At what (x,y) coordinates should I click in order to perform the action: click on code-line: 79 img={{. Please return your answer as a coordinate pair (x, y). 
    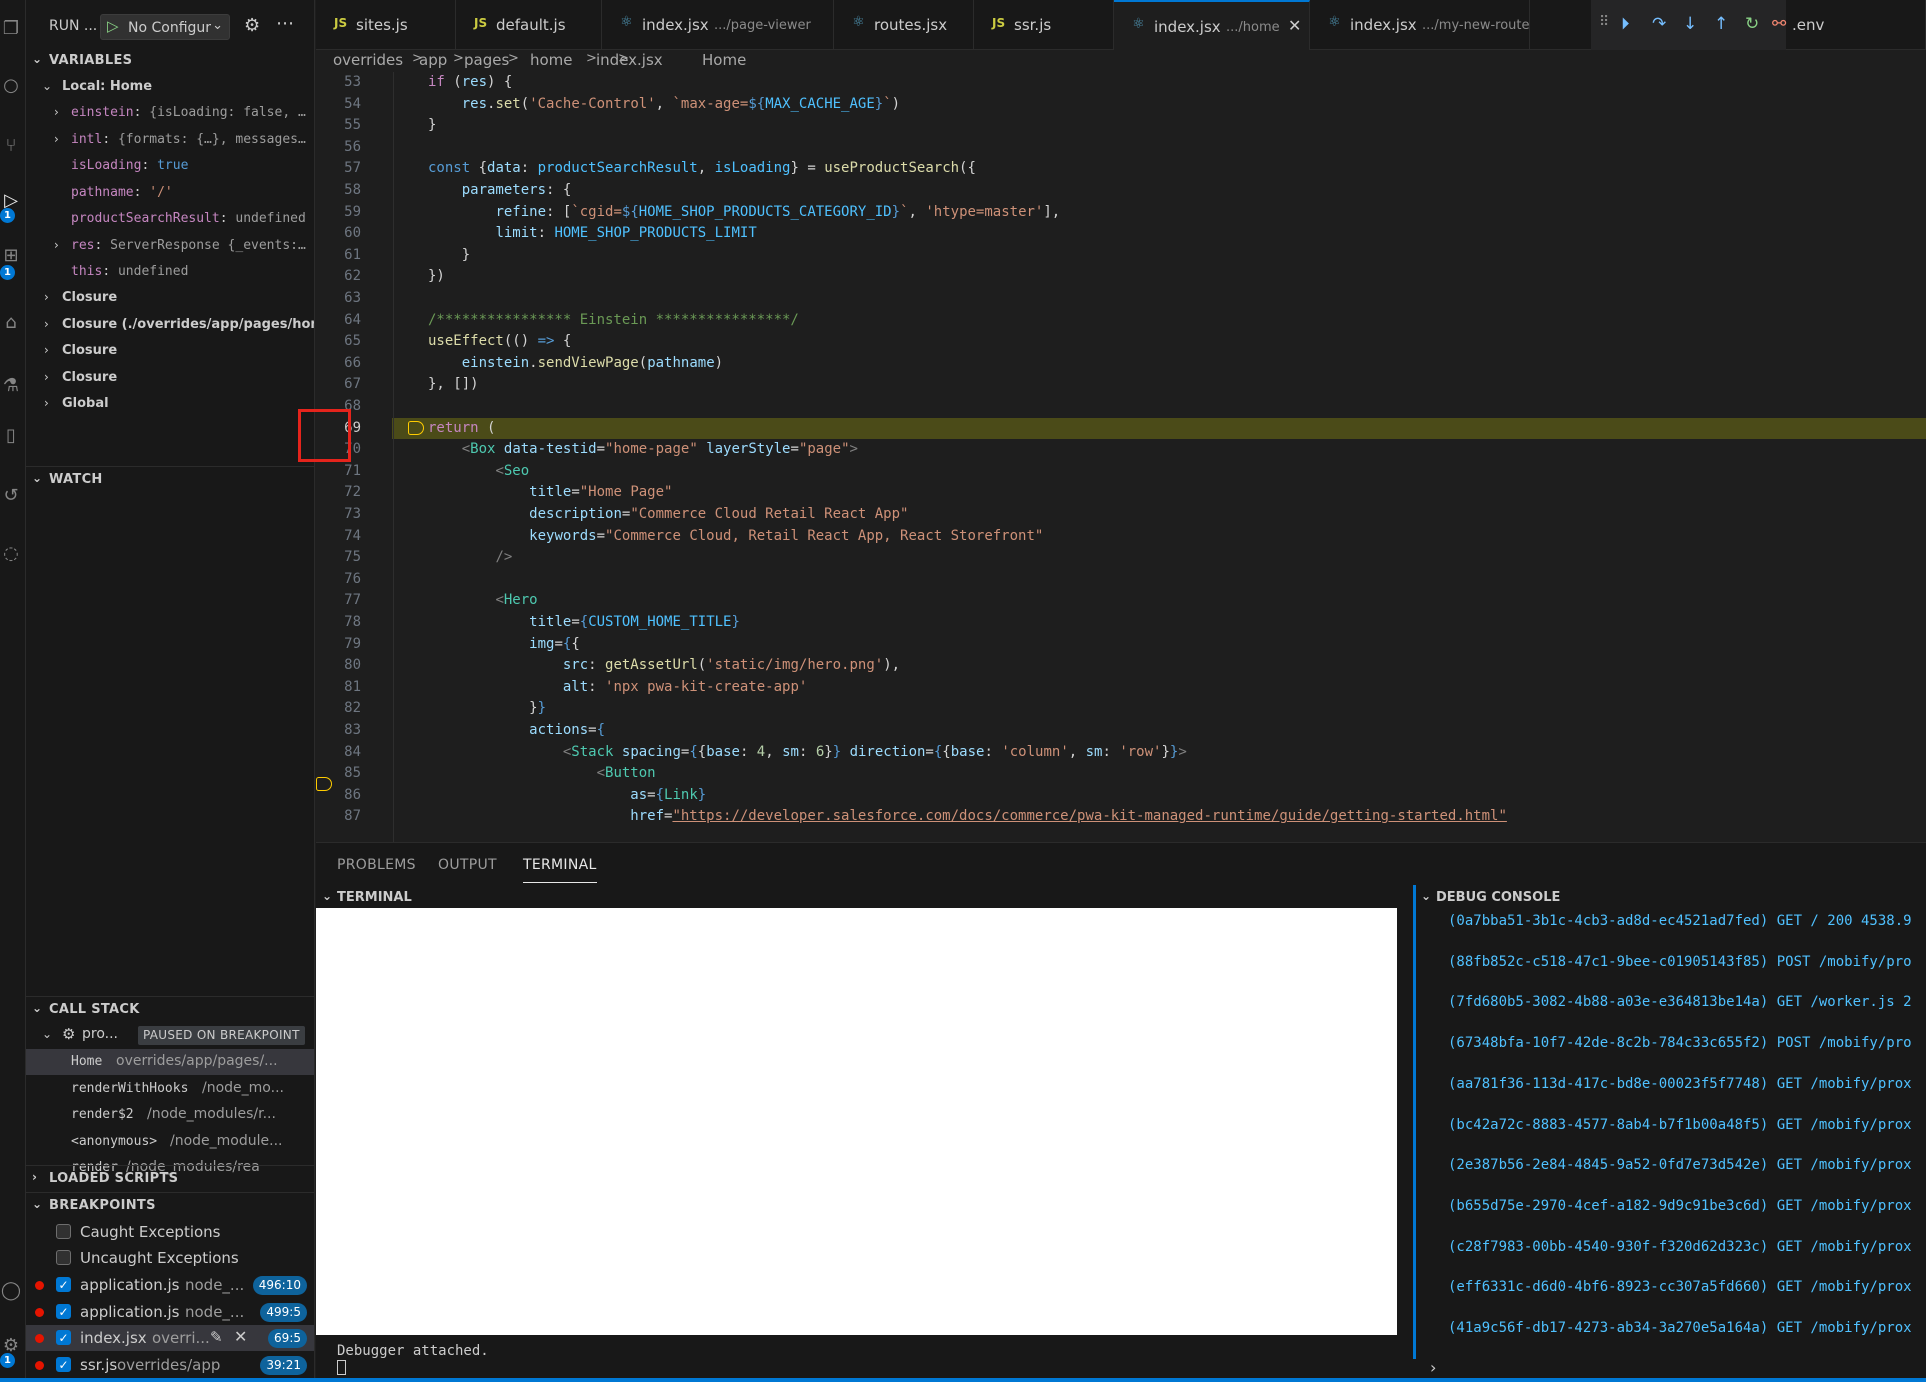
    Looking at the image, I should click on (1121, 644).